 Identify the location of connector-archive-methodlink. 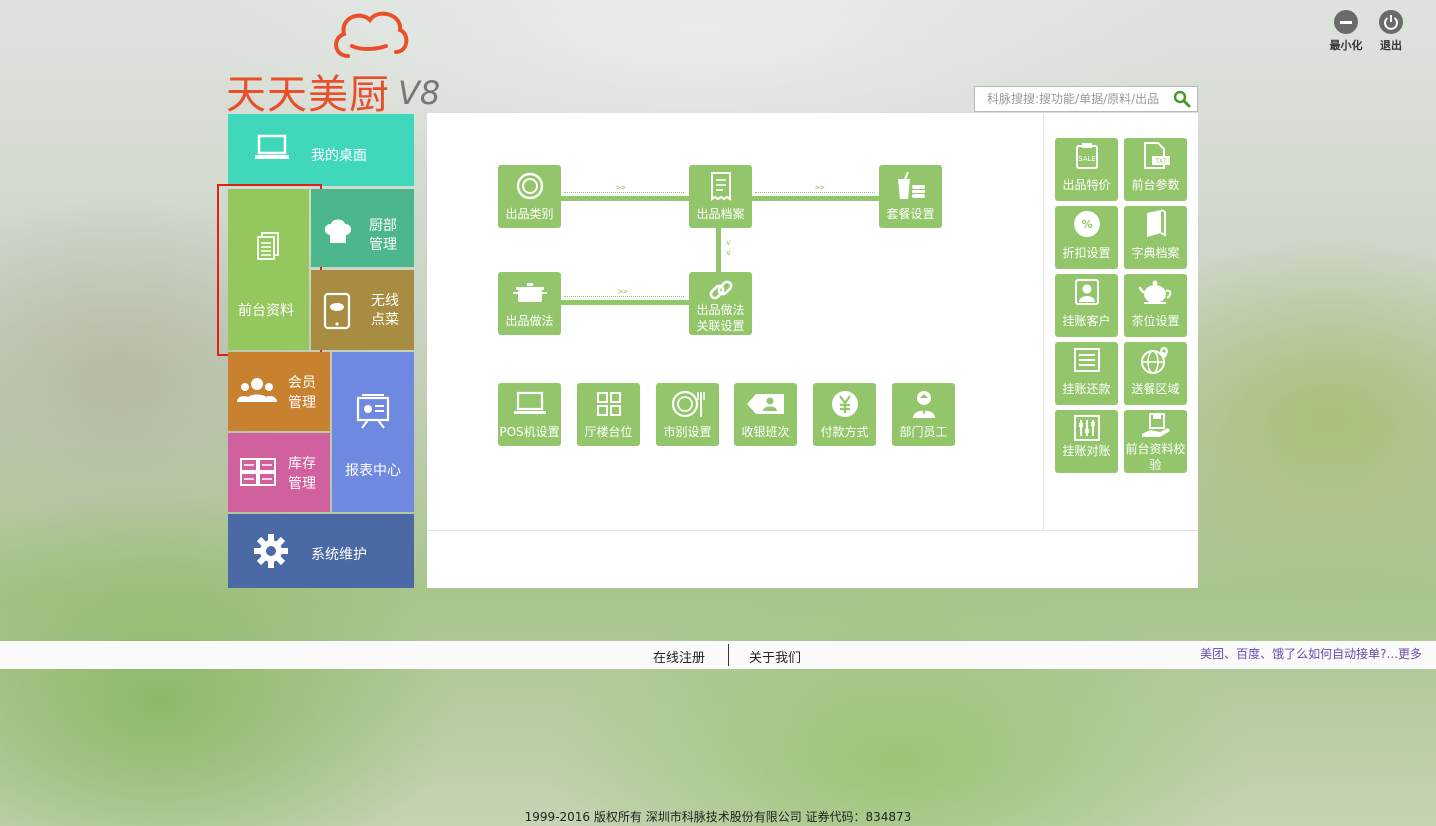
(718, 250).